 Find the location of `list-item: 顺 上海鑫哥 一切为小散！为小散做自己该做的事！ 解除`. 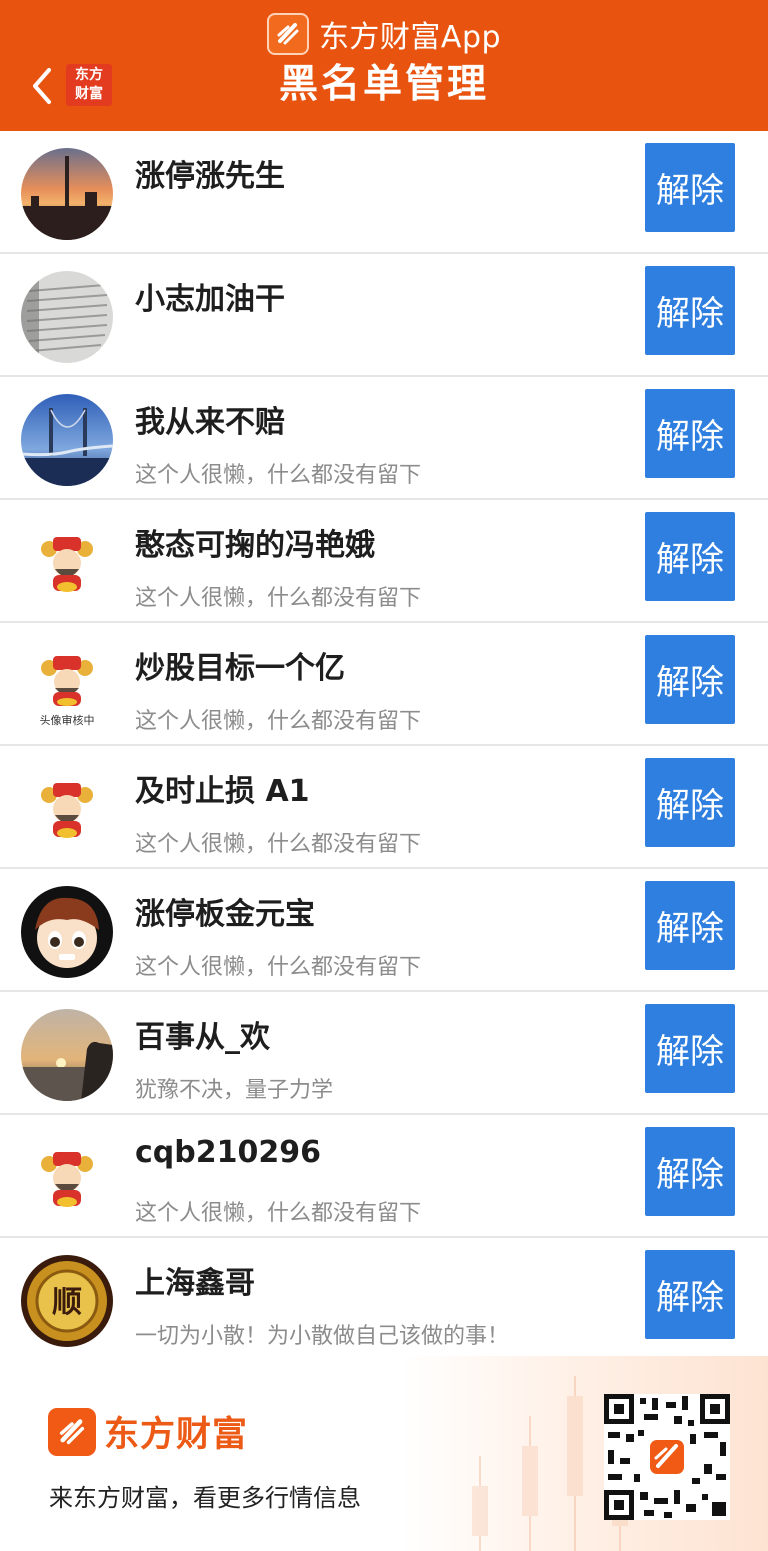

list-item: 顺 上海鑫哥 一切为小散！为小散做自己该做的事！ 解除 is located at coordinates (384, 1299).